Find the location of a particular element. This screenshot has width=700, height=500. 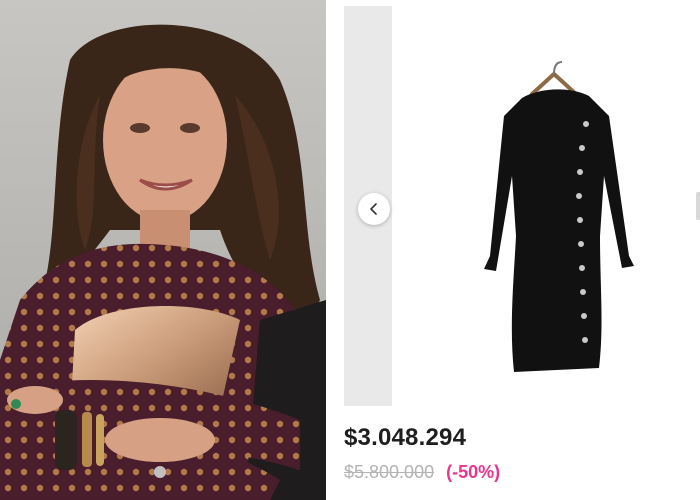

current-price: $3.048.294 is located at coordinates (405, 437).